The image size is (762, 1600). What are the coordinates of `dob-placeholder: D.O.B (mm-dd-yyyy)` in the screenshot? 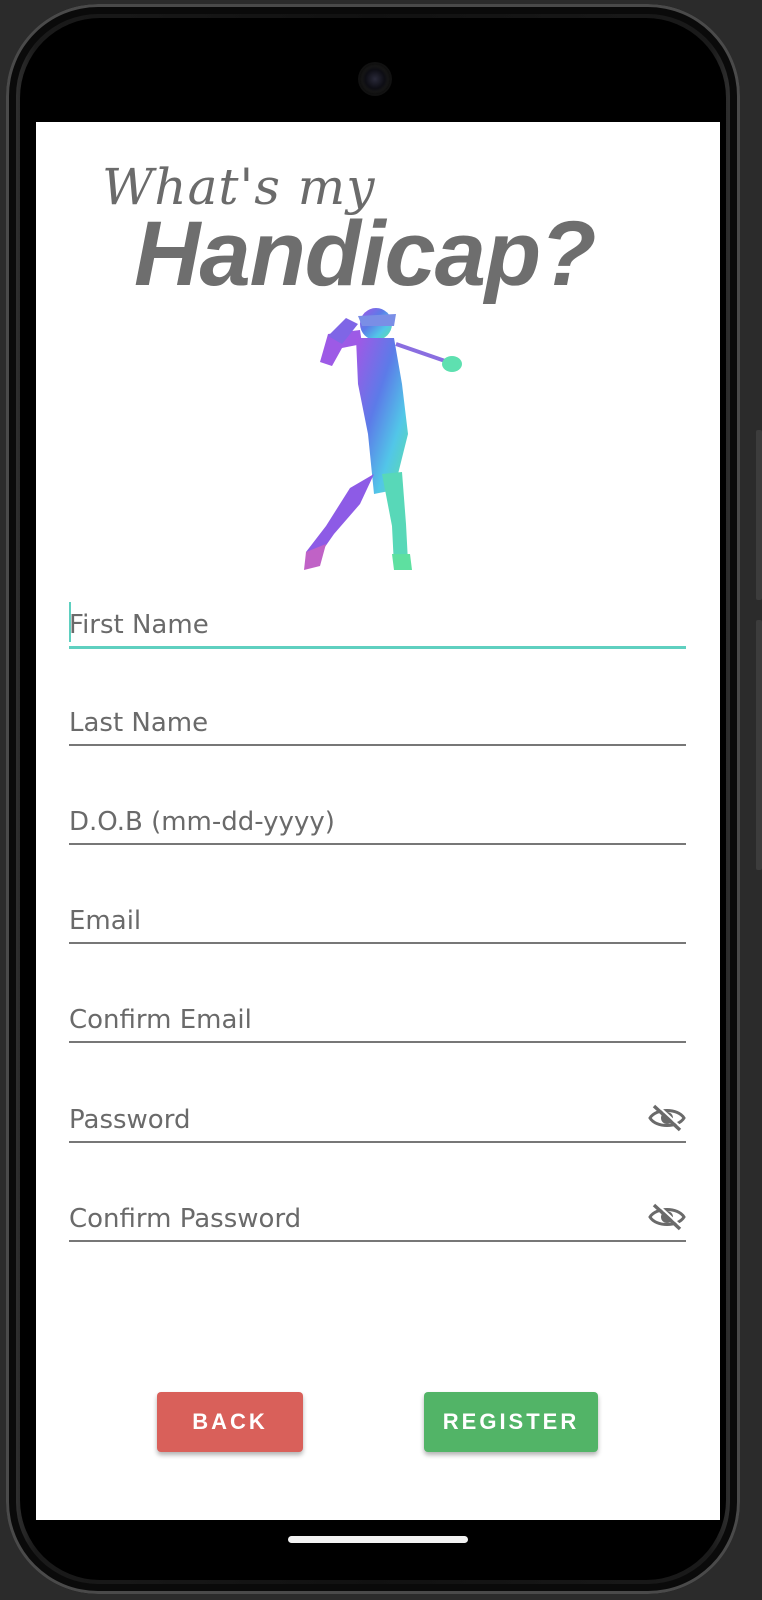 It's located at (202, 822).